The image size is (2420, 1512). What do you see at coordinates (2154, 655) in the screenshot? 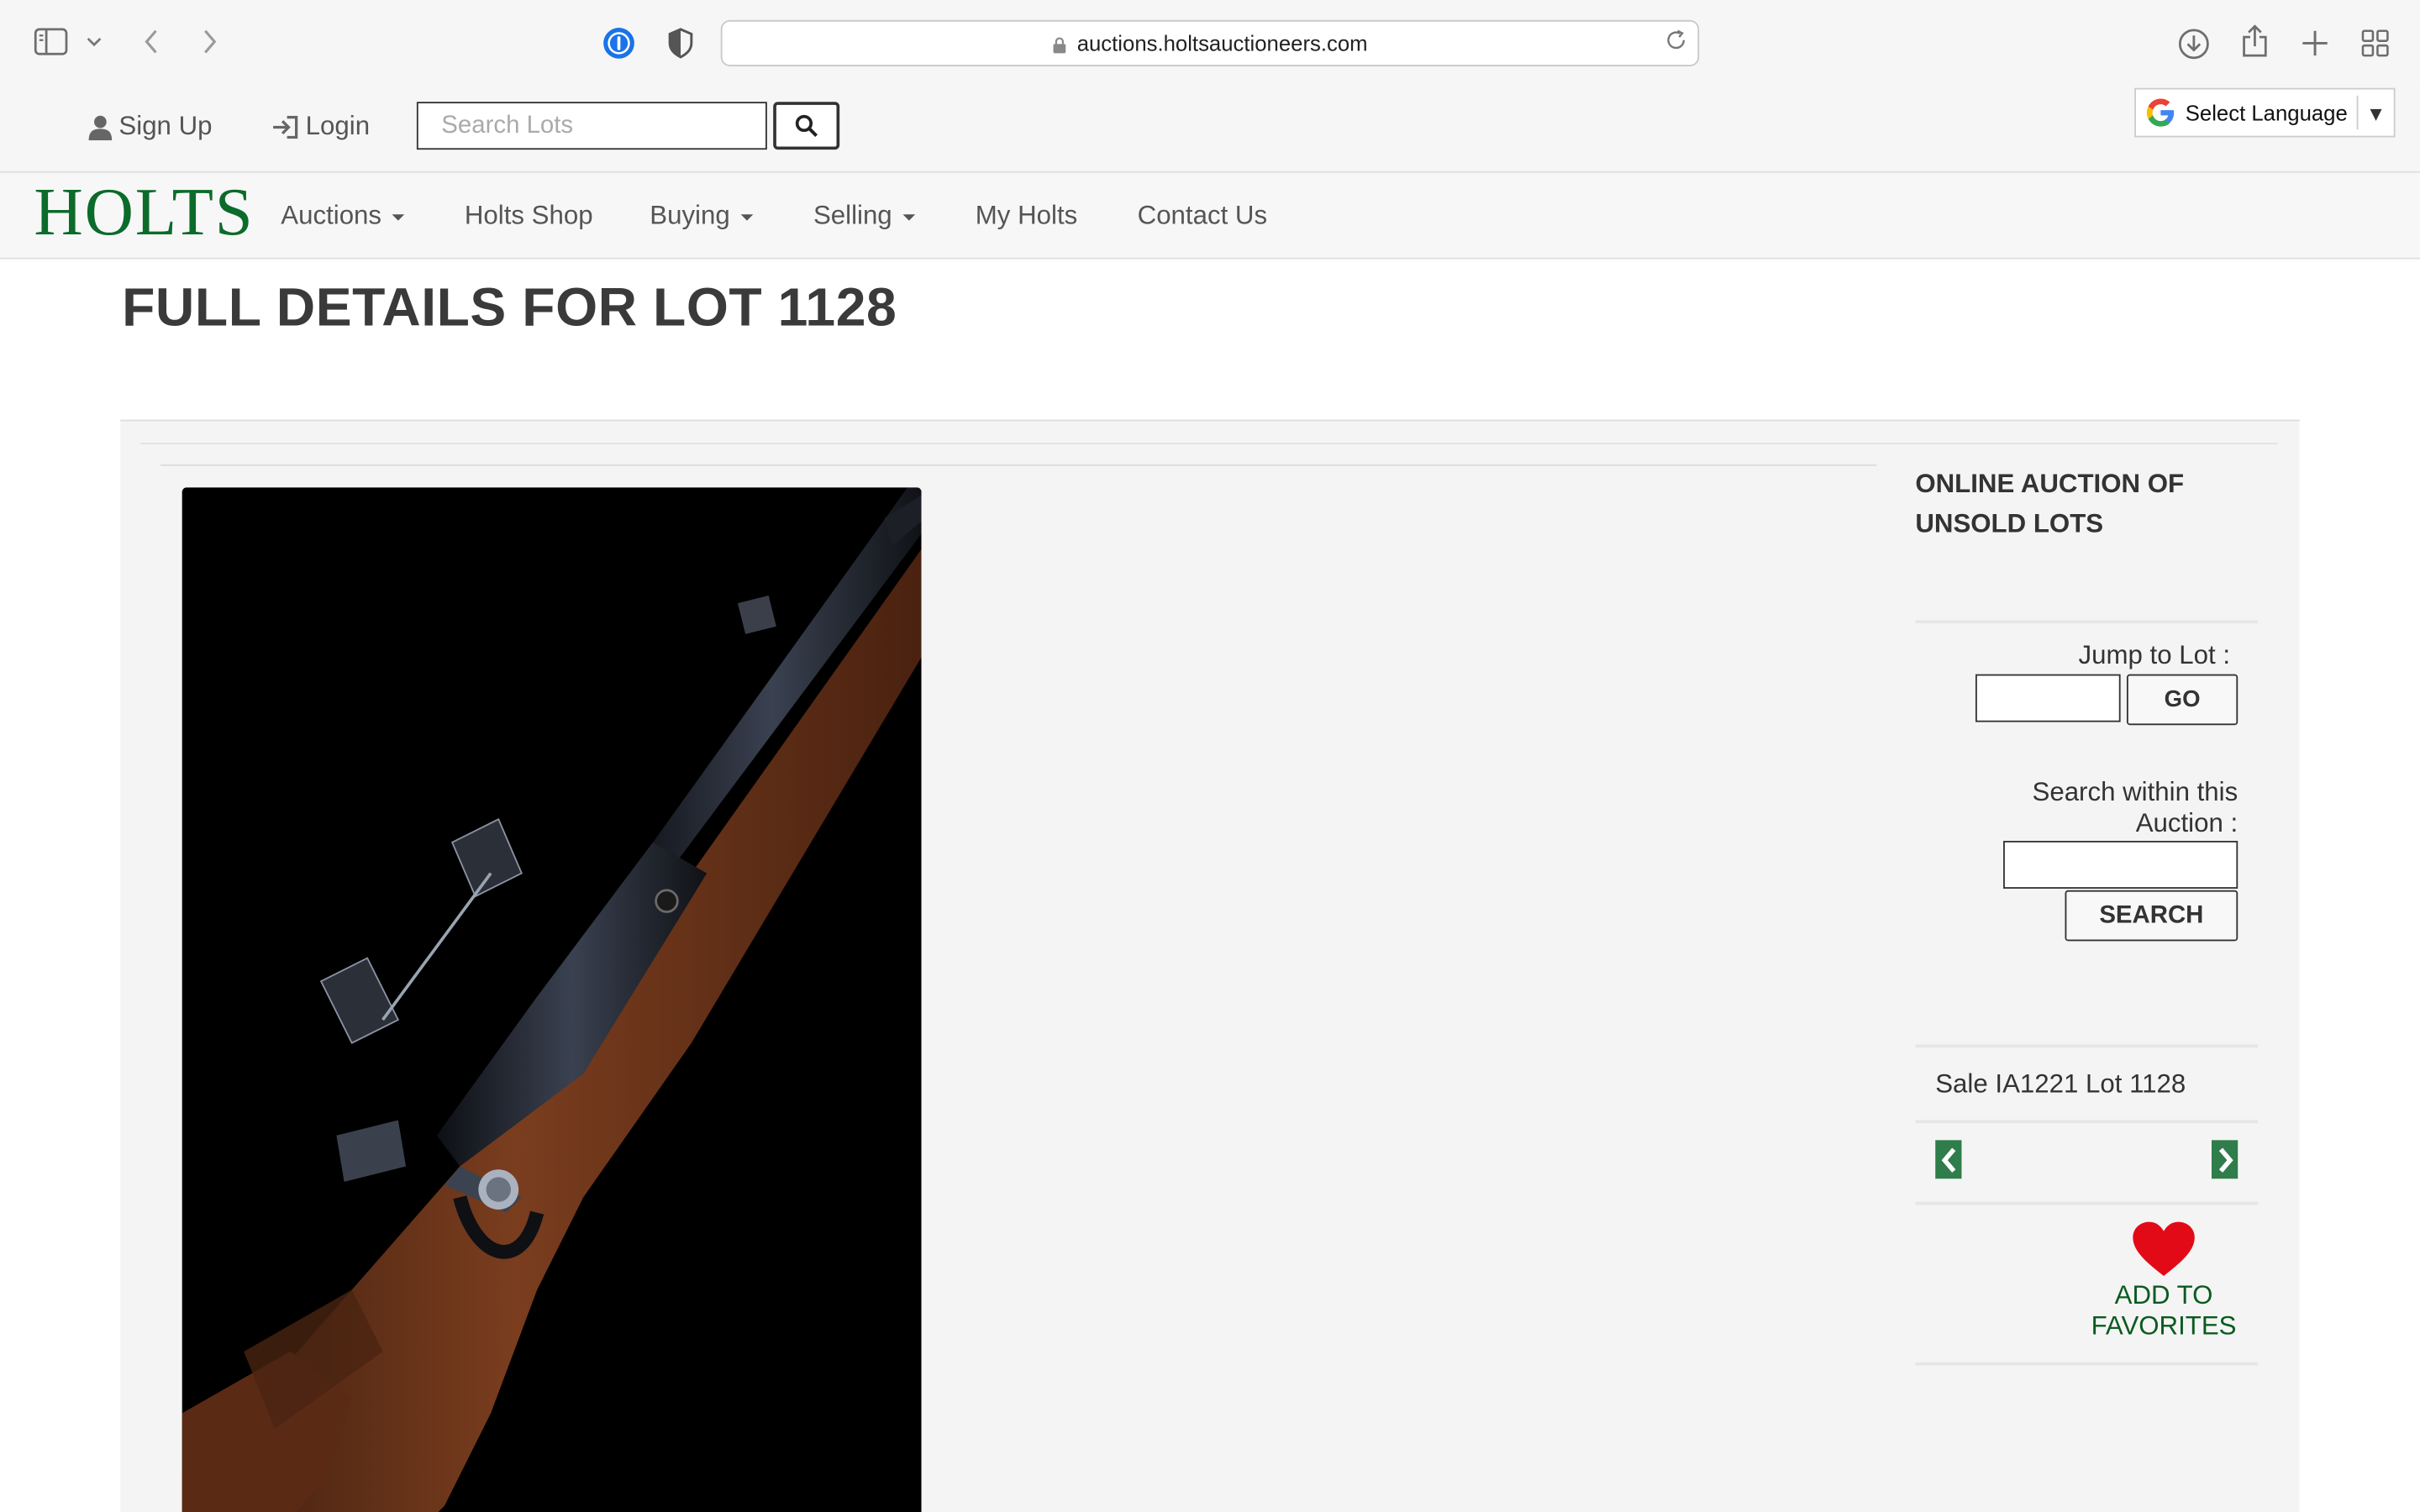
I see `jump-to-lot-label: Jump to Lot :` at bounding box center [2154, 655].